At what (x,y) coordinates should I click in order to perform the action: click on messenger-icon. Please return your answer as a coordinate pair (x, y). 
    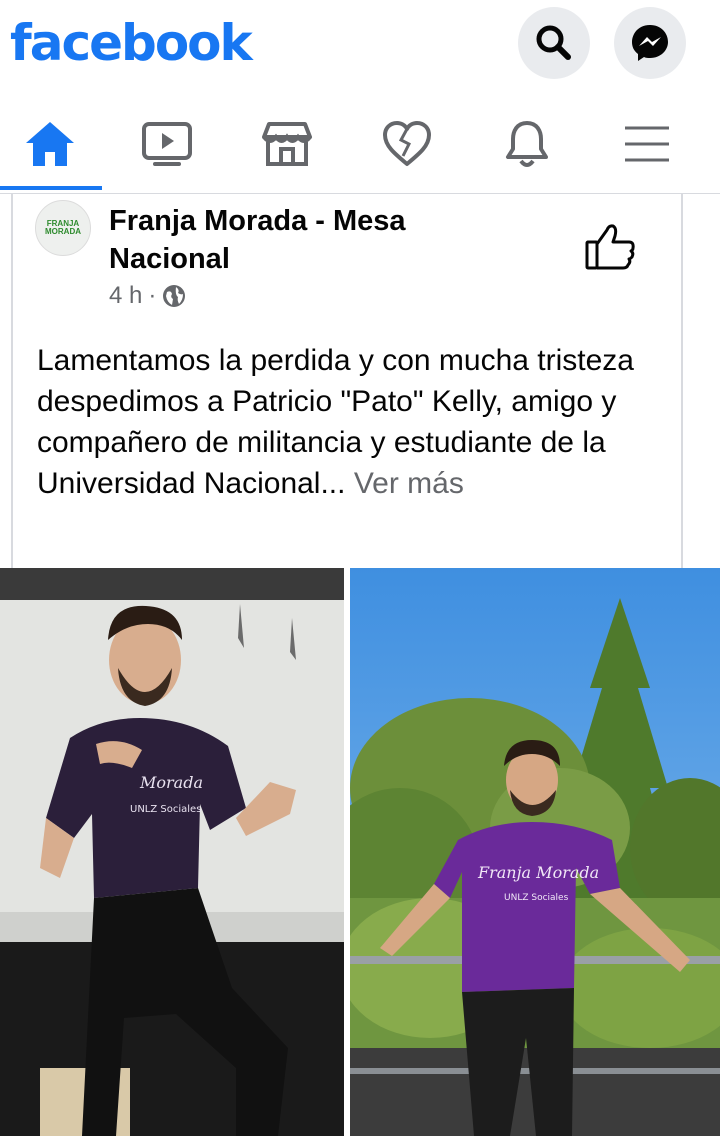
    Looking at the image, I should click on (650, 43).